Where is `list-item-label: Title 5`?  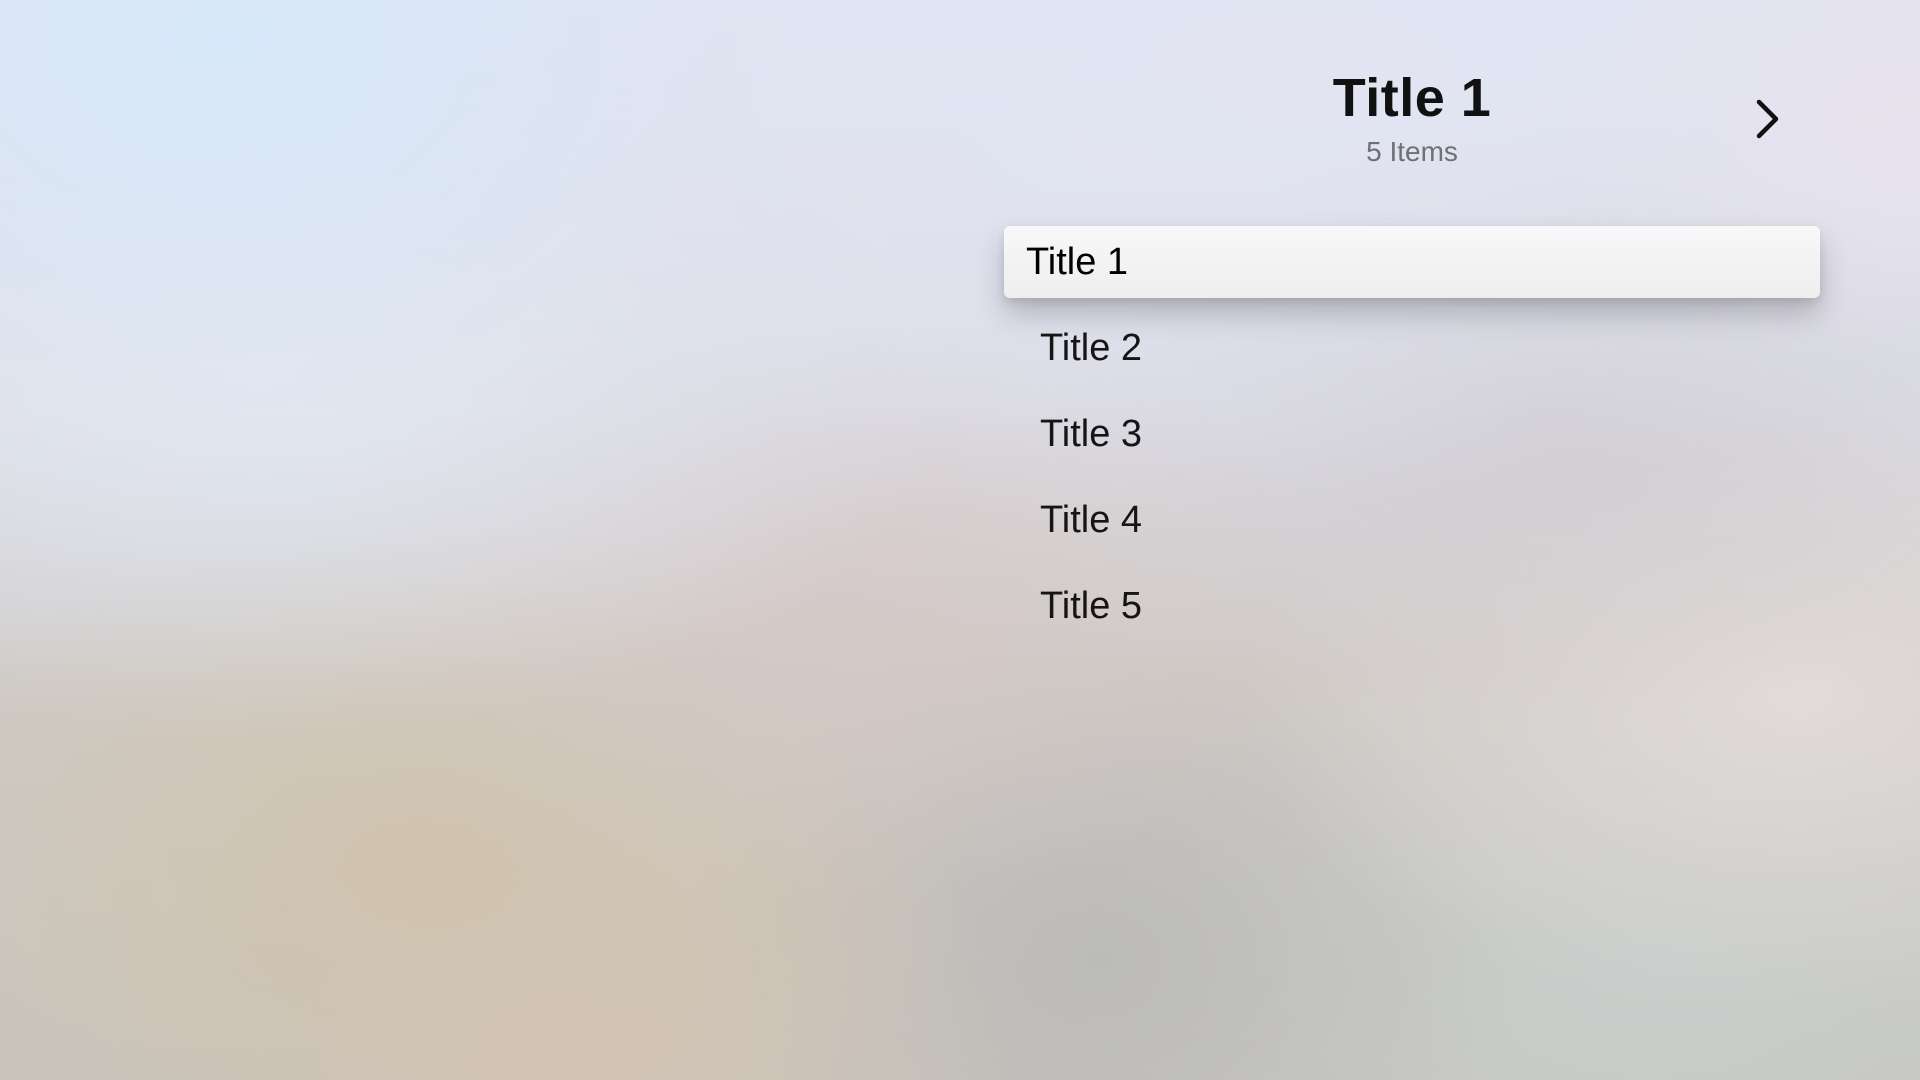 list-item-label: Title 5 is located at coordinates (1091, 605).